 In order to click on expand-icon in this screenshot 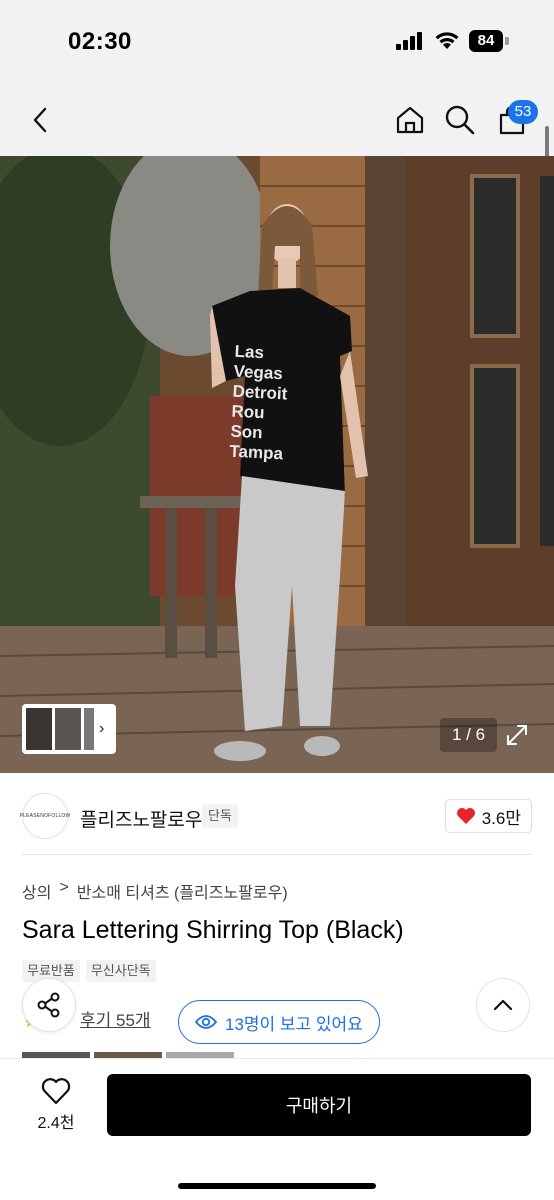, I will do `click(517, 735)`.